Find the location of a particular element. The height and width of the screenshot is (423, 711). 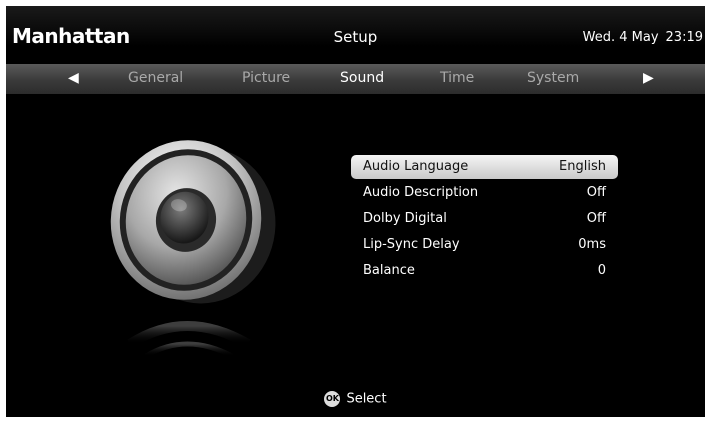

menu-item-balance: Balance 0 is located at coordinates (484, 271).